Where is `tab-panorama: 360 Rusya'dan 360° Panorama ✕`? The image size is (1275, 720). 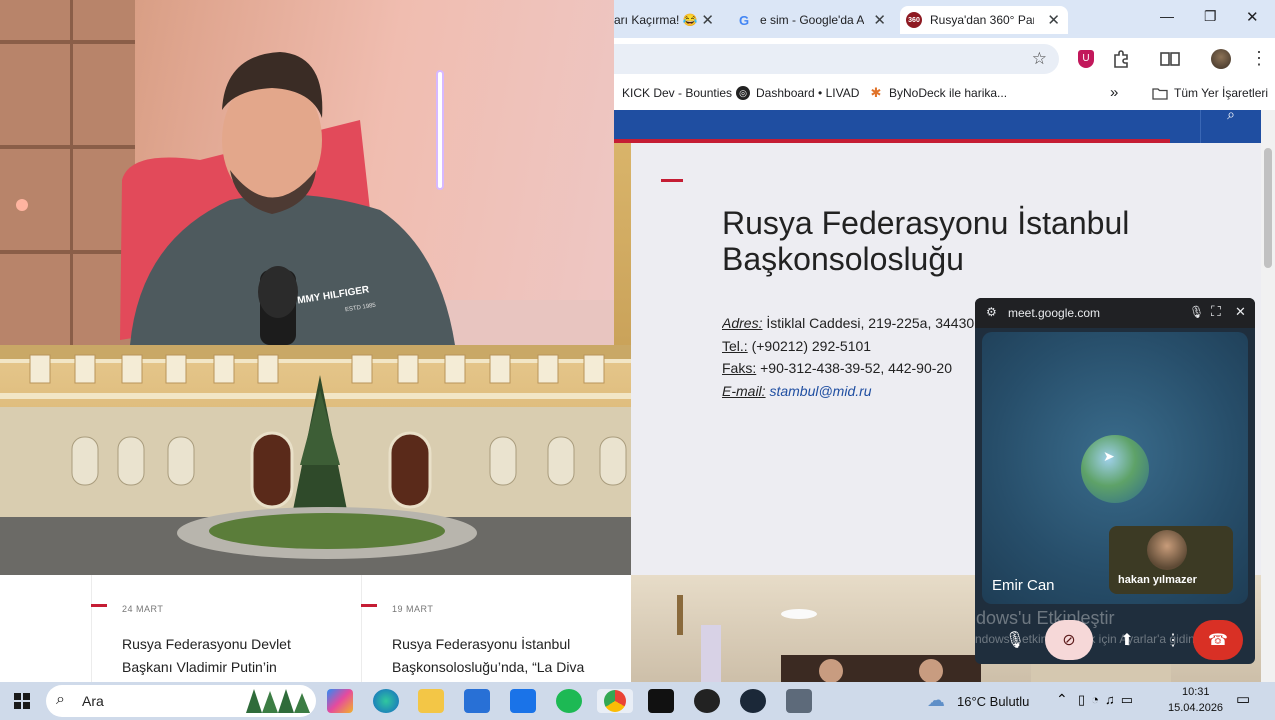 tab-panorama: 360 Rusya'dan 360° Panorama ✕ is located at coordinates (984, 20).